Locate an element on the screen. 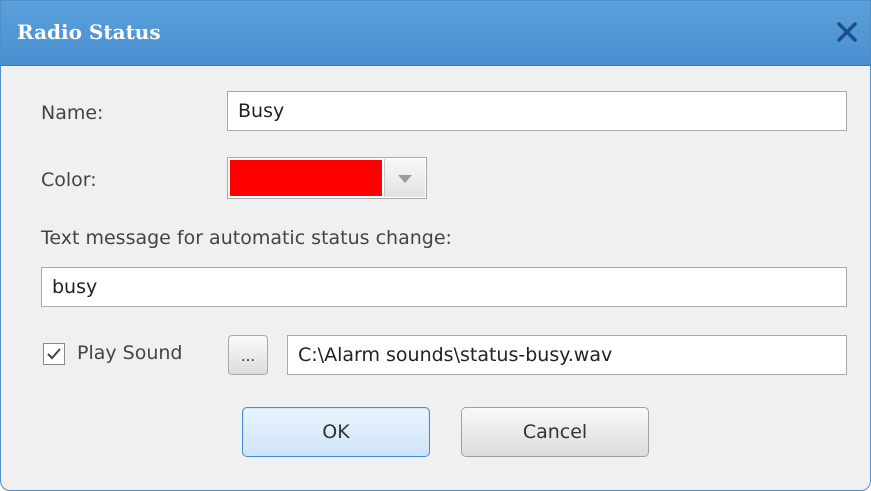  dialog-title: Radio Status is located at coordinates (89, 32).